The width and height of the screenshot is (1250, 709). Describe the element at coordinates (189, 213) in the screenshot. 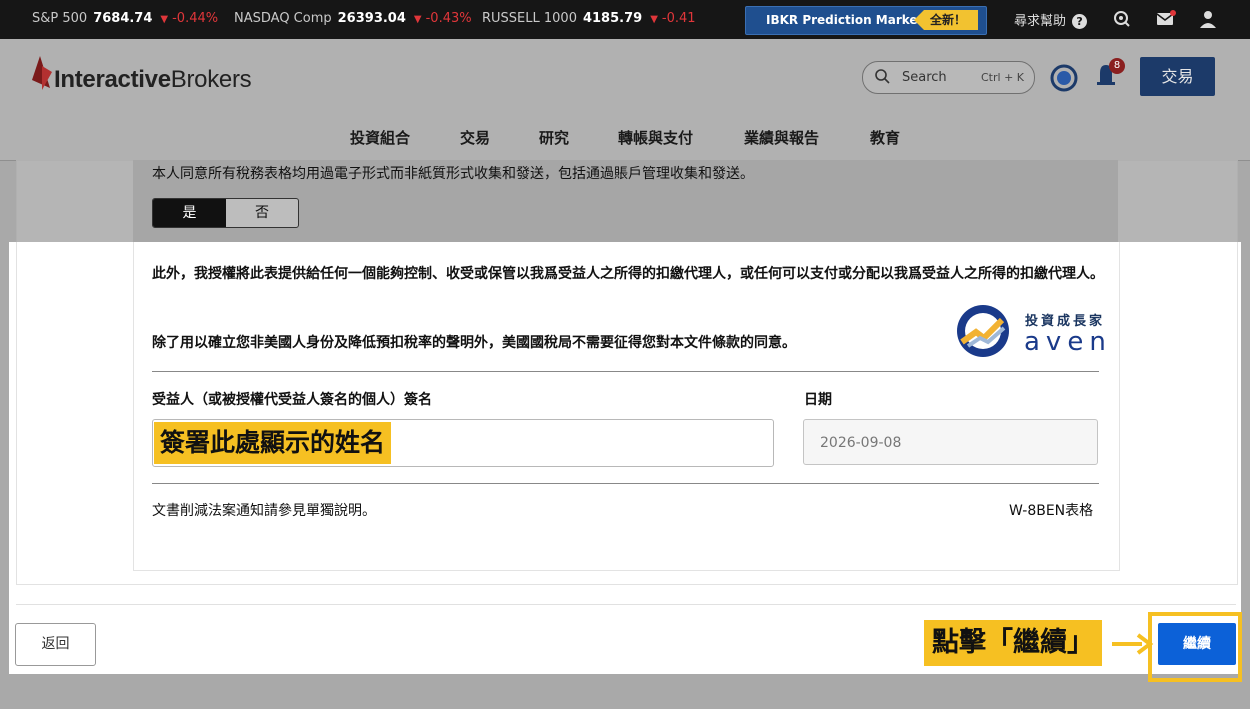

I see `yes-option: 是` at that location.